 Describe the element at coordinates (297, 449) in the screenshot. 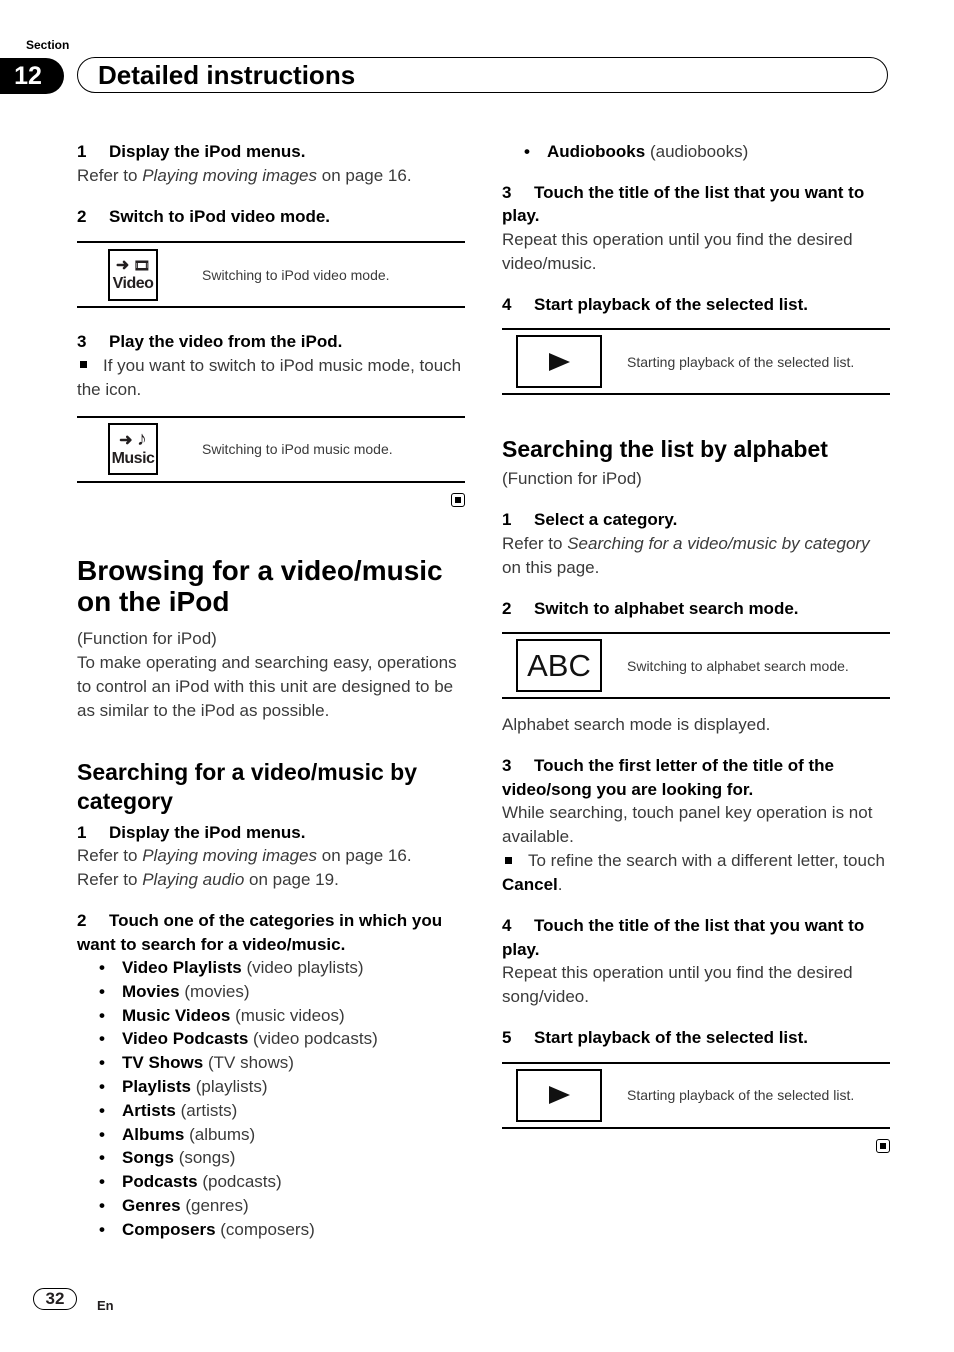

I see `music-mode-caption: Switching to iPod music mode.` at that location.